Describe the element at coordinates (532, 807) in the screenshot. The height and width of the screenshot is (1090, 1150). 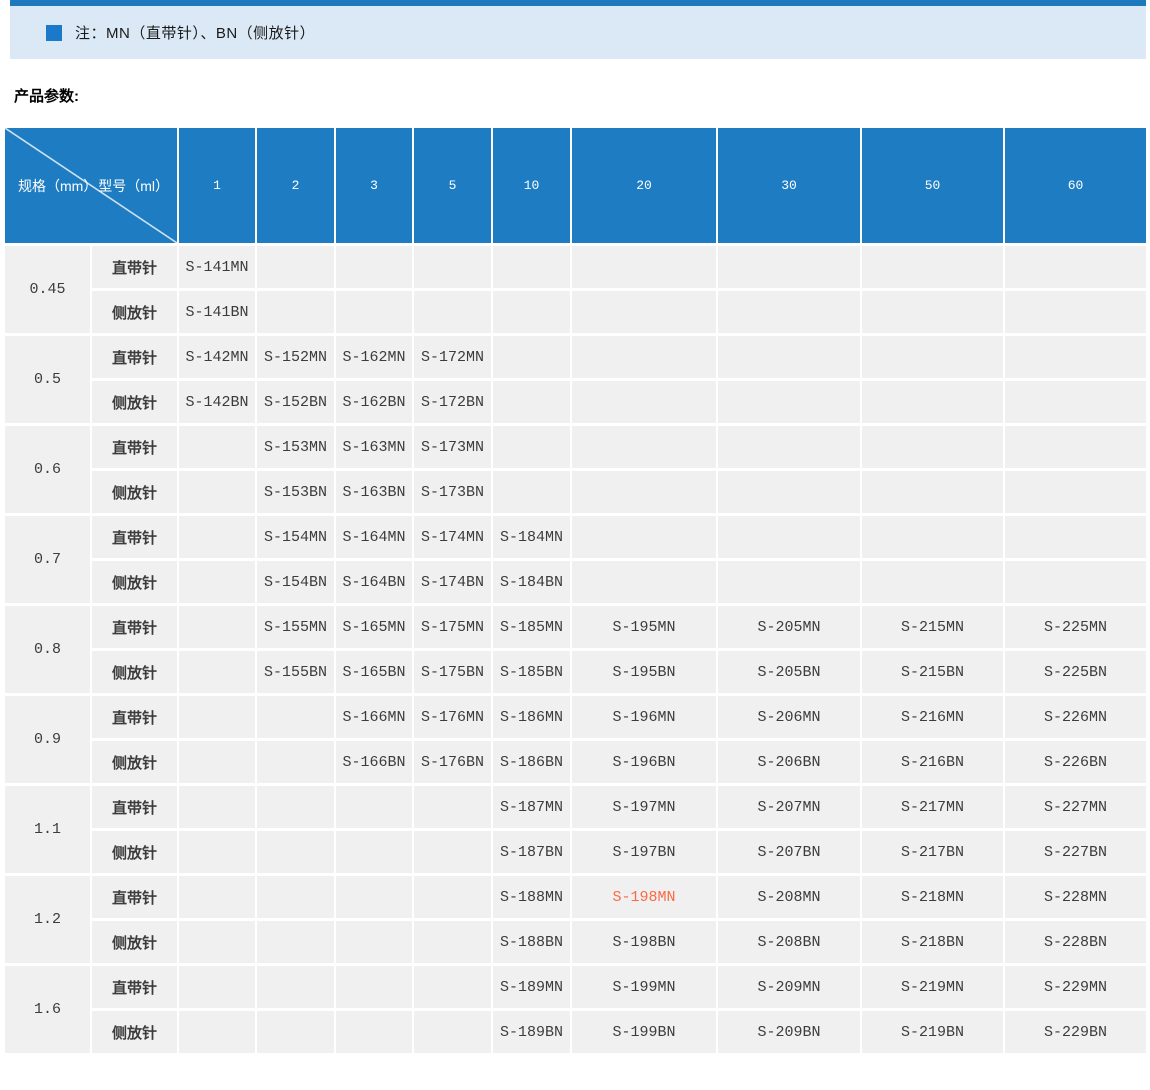
I see `model-code-cell: S-187MN` at that location.